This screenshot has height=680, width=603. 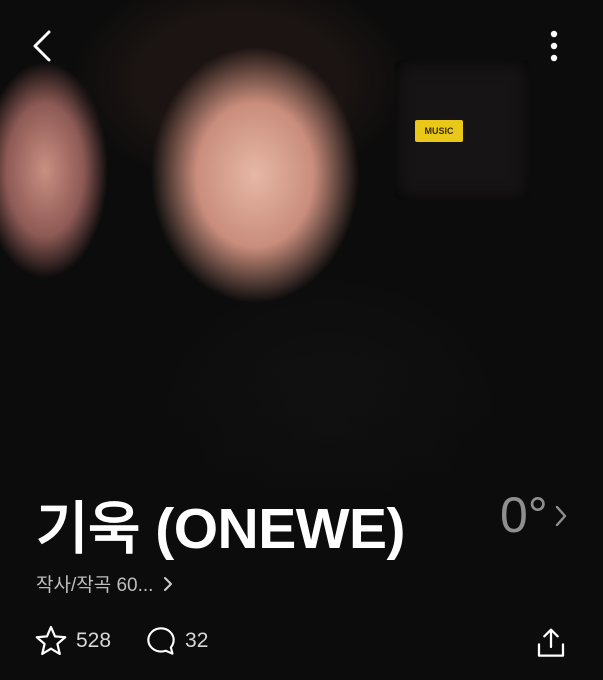 What do you see at coordinates (72, 641) in the screenshot?
I see `like-button: 528` at bounding box center [72, 641].